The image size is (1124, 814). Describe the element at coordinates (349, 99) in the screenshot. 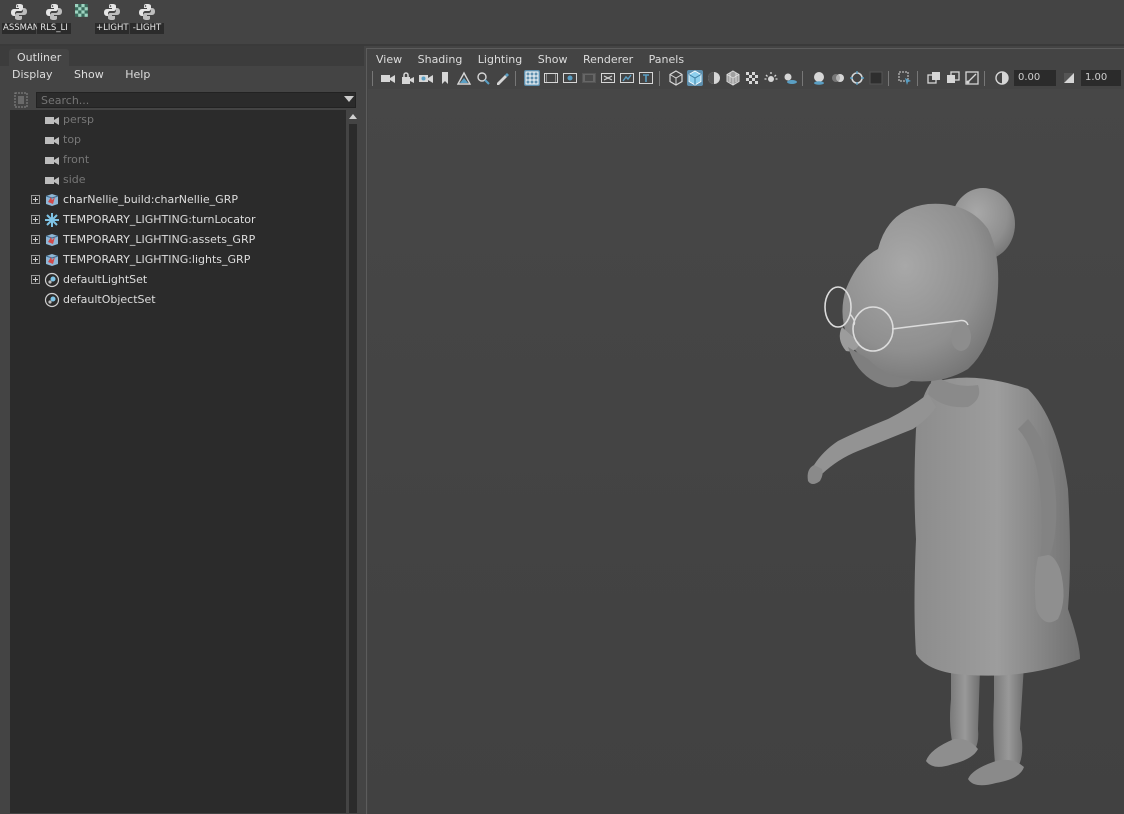

I see `chevron-down-icon` at that location.